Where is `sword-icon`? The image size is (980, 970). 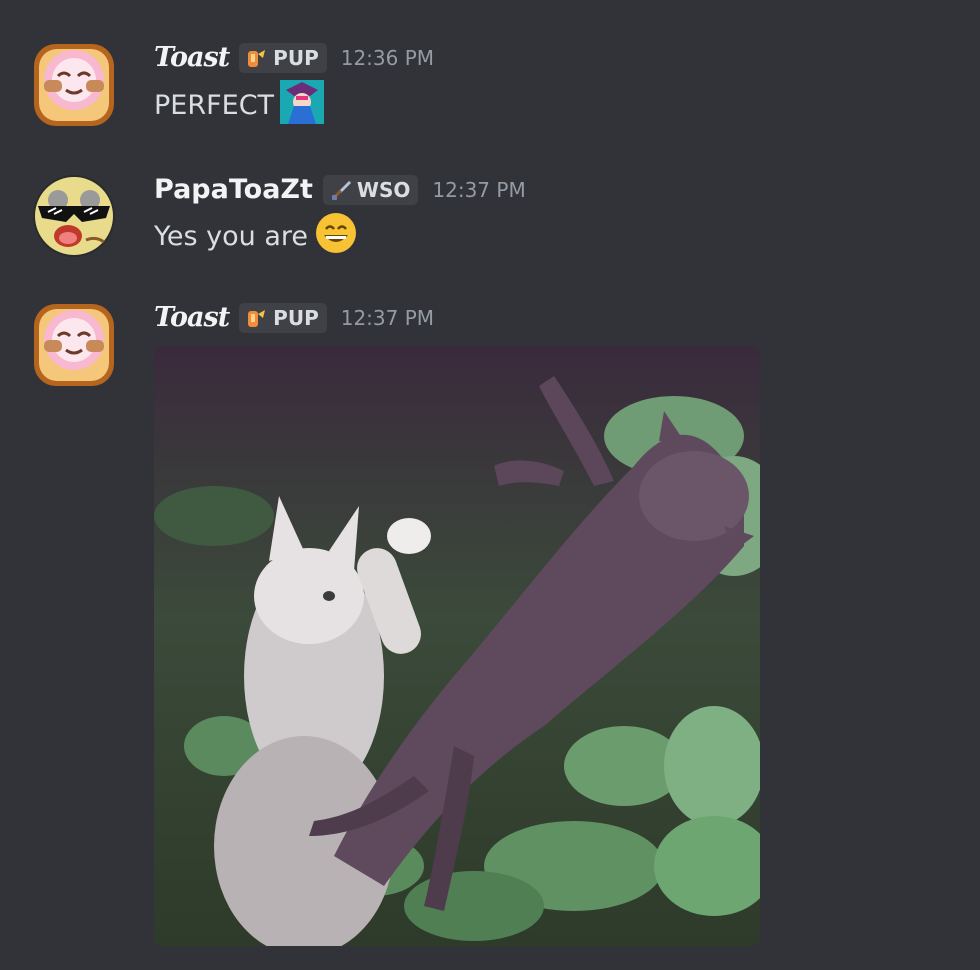 sword-icon is located at coordinates (341, 190).